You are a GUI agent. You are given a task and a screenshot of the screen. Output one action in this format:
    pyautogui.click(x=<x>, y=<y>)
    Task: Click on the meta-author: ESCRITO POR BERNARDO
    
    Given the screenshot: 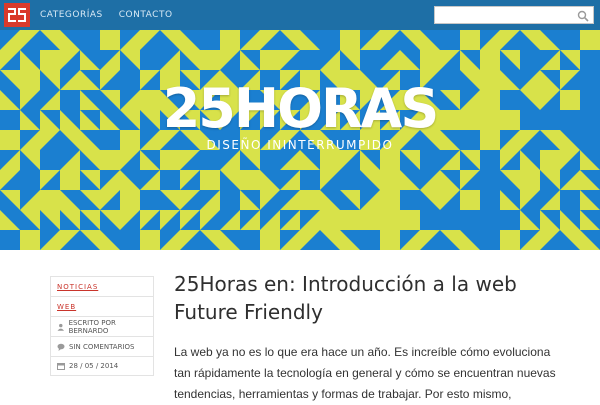 What is the action you would take?
    pyautogui.click(x=102, y=326)
    